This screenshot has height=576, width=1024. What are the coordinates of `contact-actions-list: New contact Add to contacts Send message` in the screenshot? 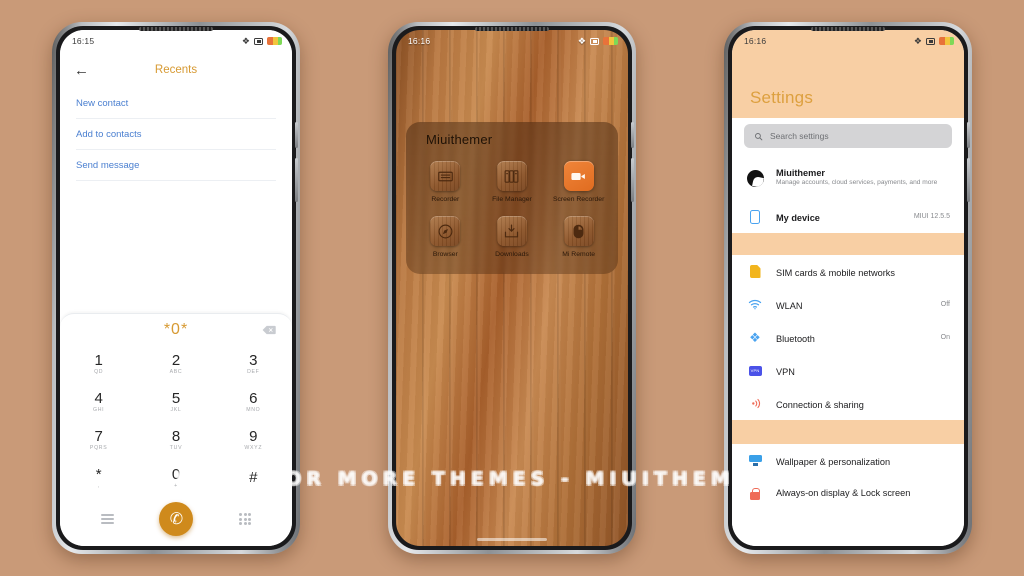 It's located at (176, 134).